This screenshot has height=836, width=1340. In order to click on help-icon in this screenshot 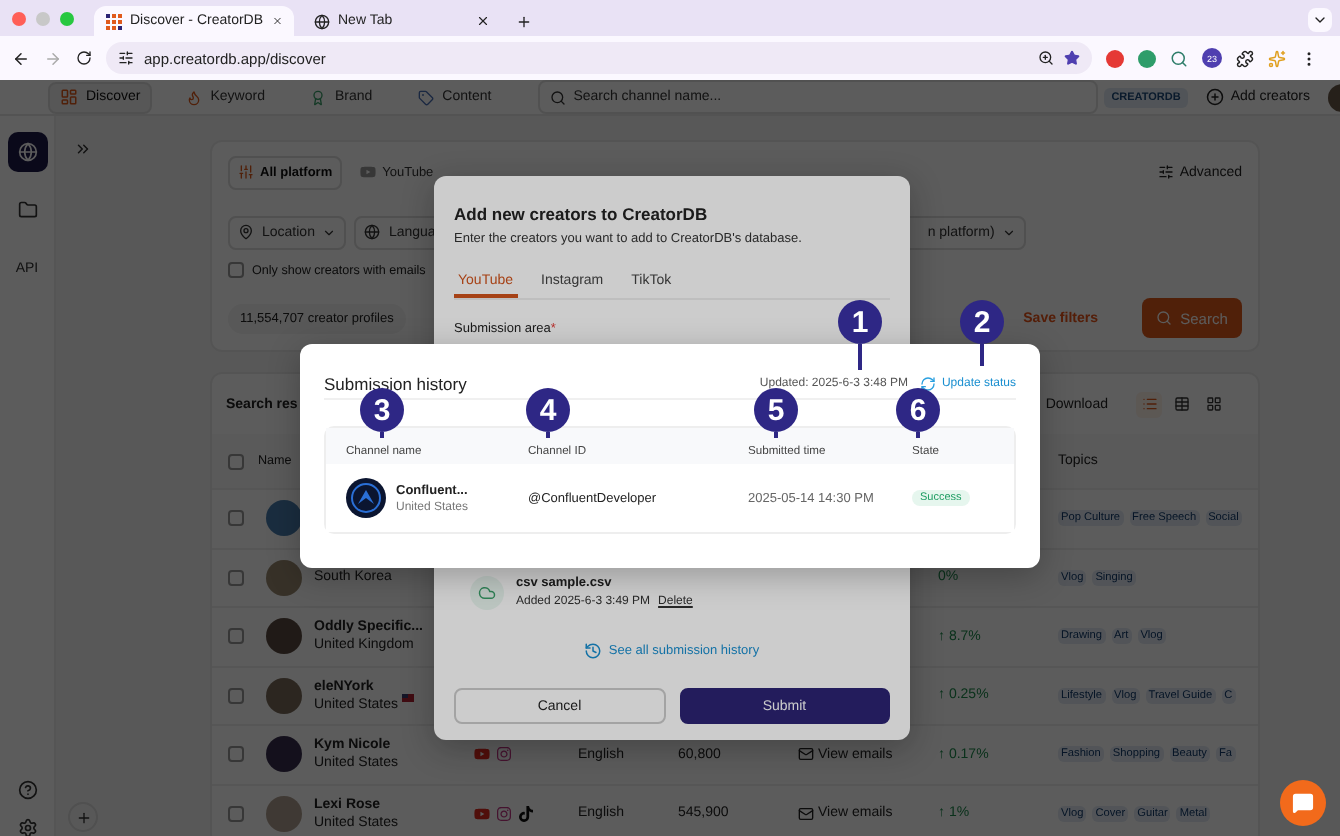, I will do `click(27, 790)`.